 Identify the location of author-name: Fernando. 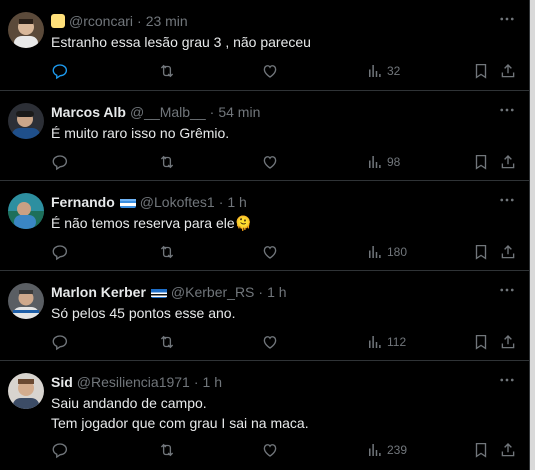
(83, 202).